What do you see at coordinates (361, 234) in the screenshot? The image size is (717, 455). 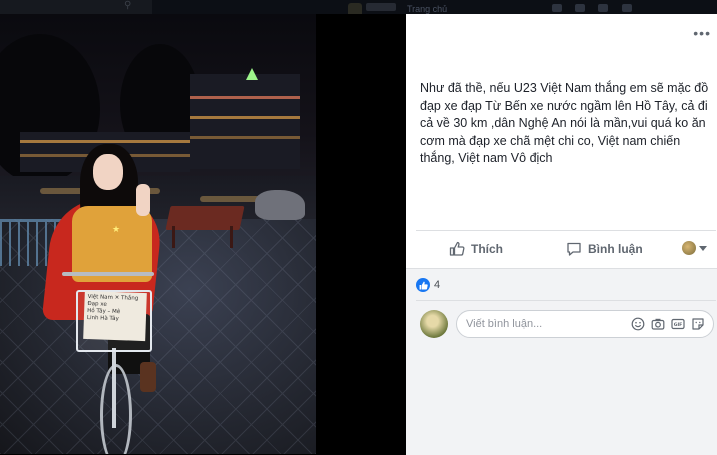 I see `photo-letterbox` at bounding box center [361, 234].